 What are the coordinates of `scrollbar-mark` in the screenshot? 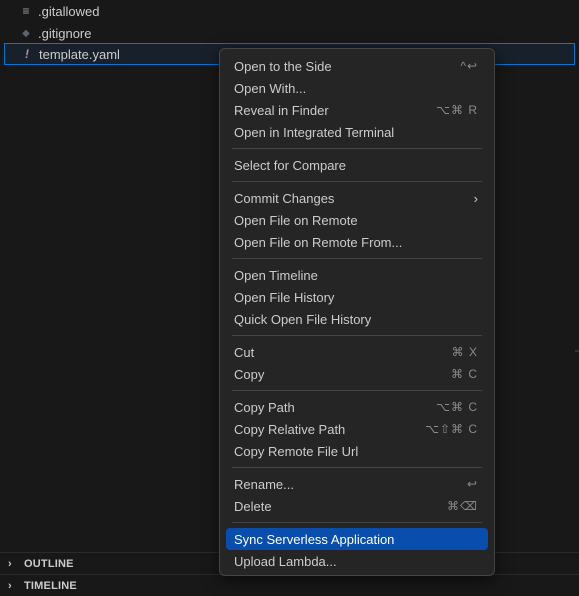 It's located at (577, 351).